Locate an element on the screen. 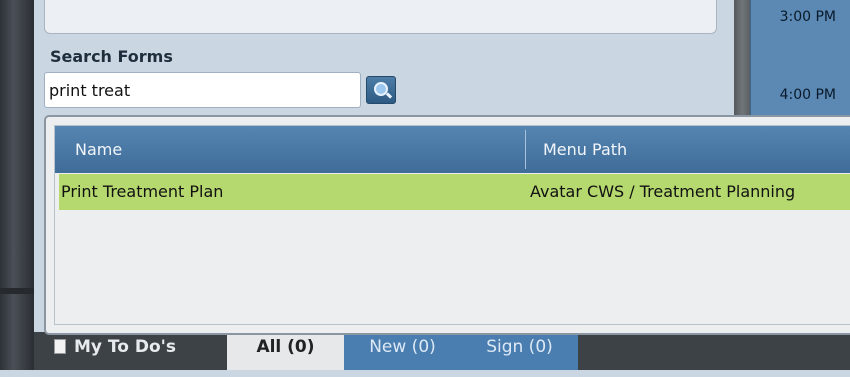 The image size is (850, 377). column-header-name: Name is located at coordinates (98, 149).